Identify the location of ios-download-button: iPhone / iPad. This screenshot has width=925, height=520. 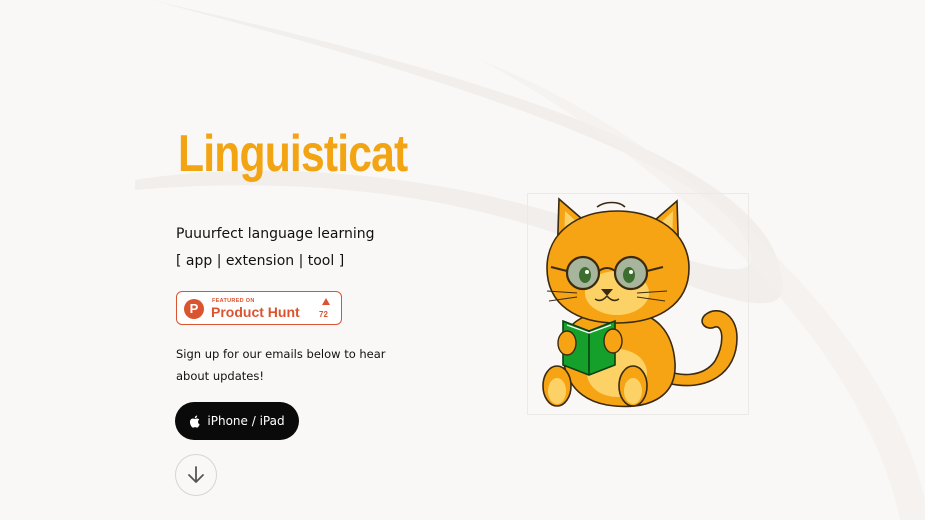
(237, 421).